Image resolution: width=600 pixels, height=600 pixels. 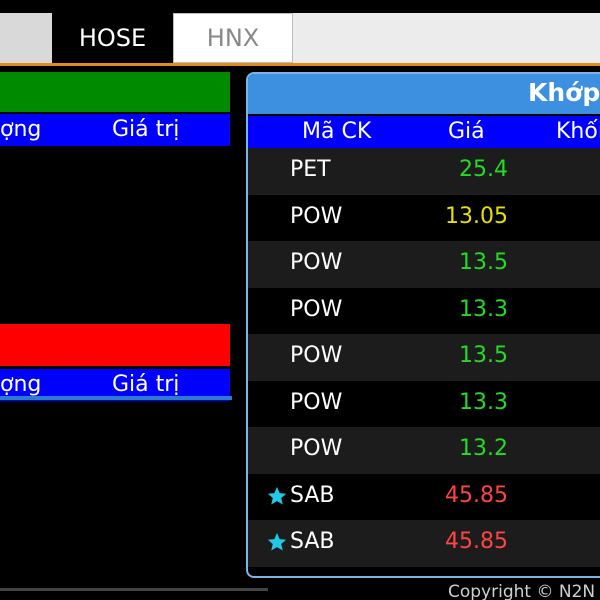 I want to click on table-row: POW 13.05, so click(x=424, y=217).